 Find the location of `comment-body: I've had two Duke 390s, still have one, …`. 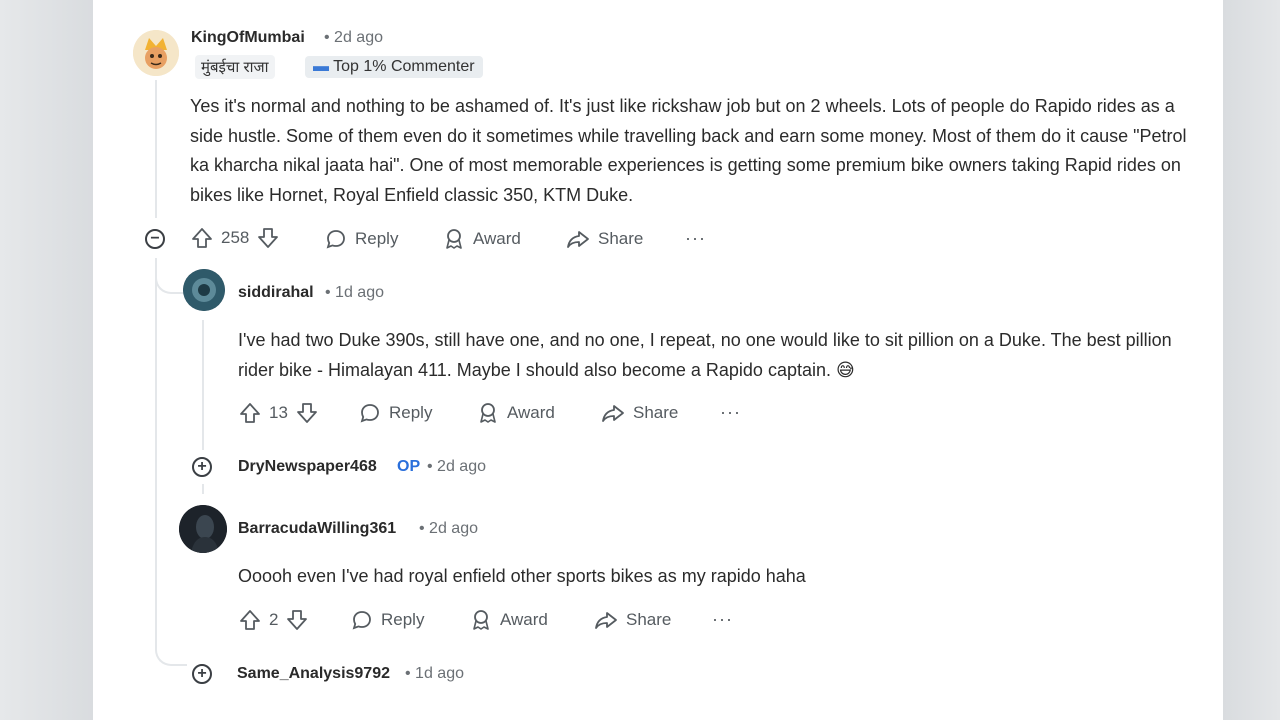

comment-body: I've had two Duke 390s, still have one, … is located at coordinates (705, 355).